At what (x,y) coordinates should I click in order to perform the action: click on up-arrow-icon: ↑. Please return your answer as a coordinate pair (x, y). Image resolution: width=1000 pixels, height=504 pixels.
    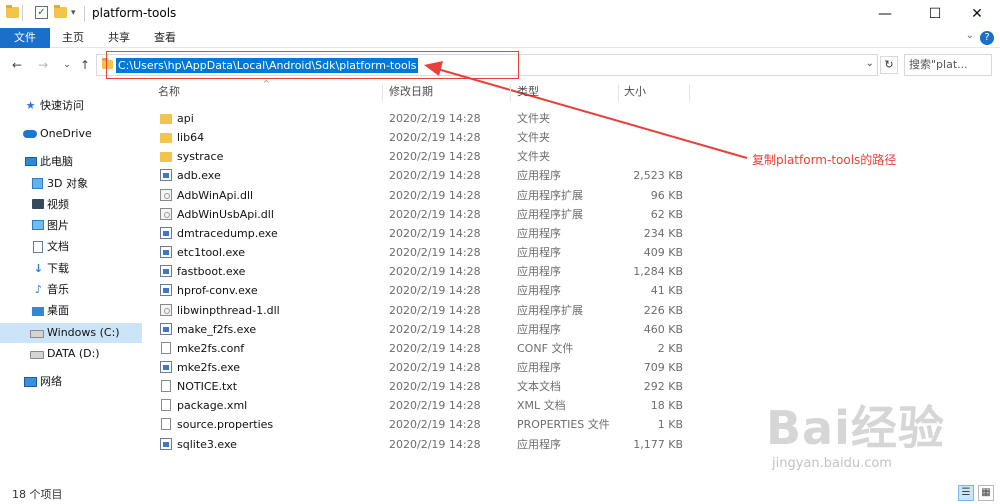
    Looking at the image, I should click on (85, 65).